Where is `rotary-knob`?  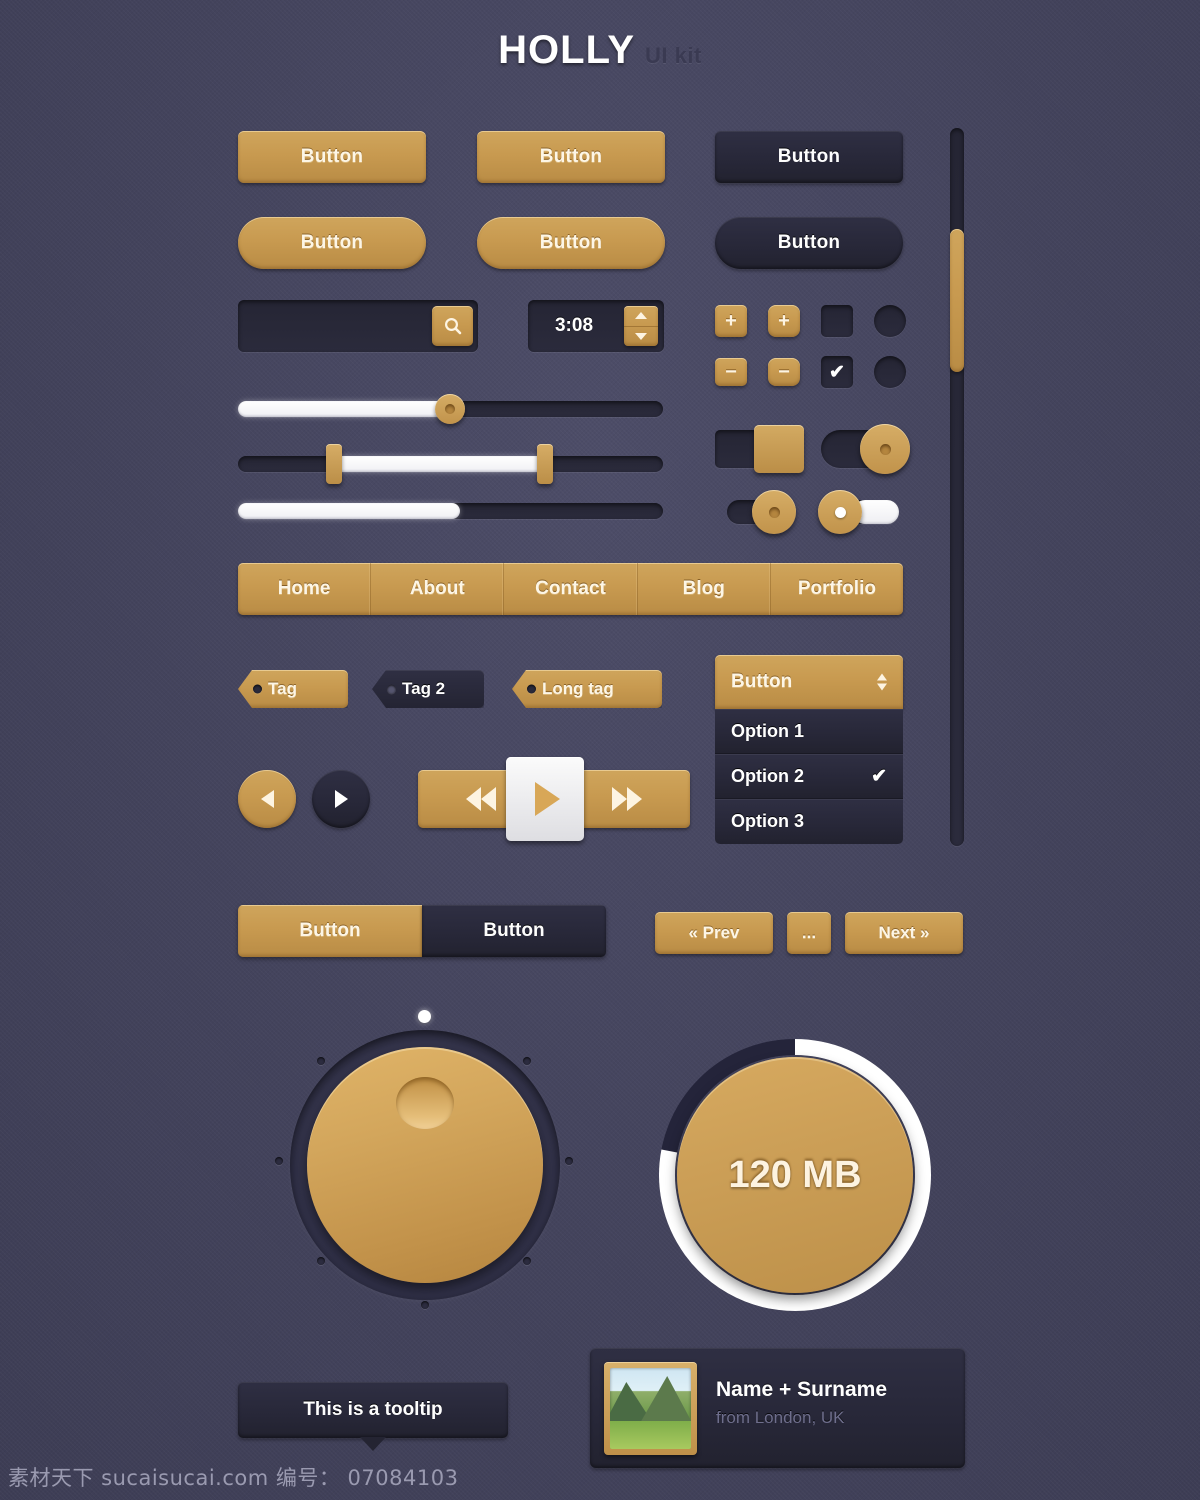
rotary-knob is located at coordinates (425, 1165).